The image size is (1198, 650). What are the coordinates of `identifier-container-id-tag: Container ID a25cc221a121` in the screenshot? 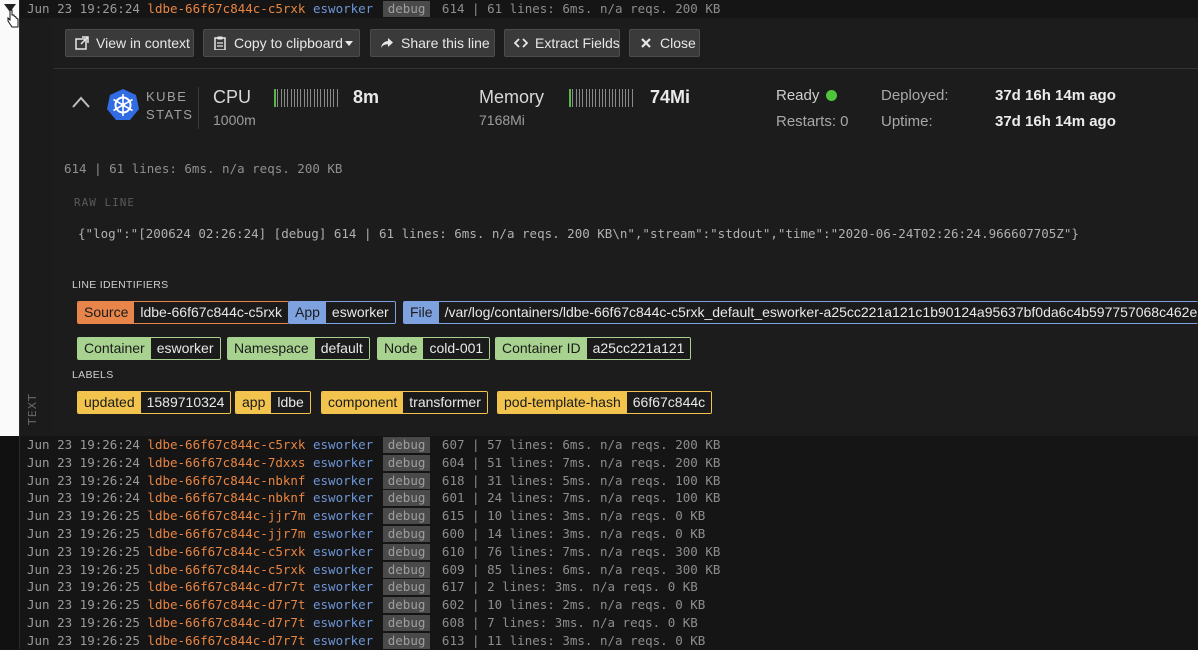 It's located at (593, 348).